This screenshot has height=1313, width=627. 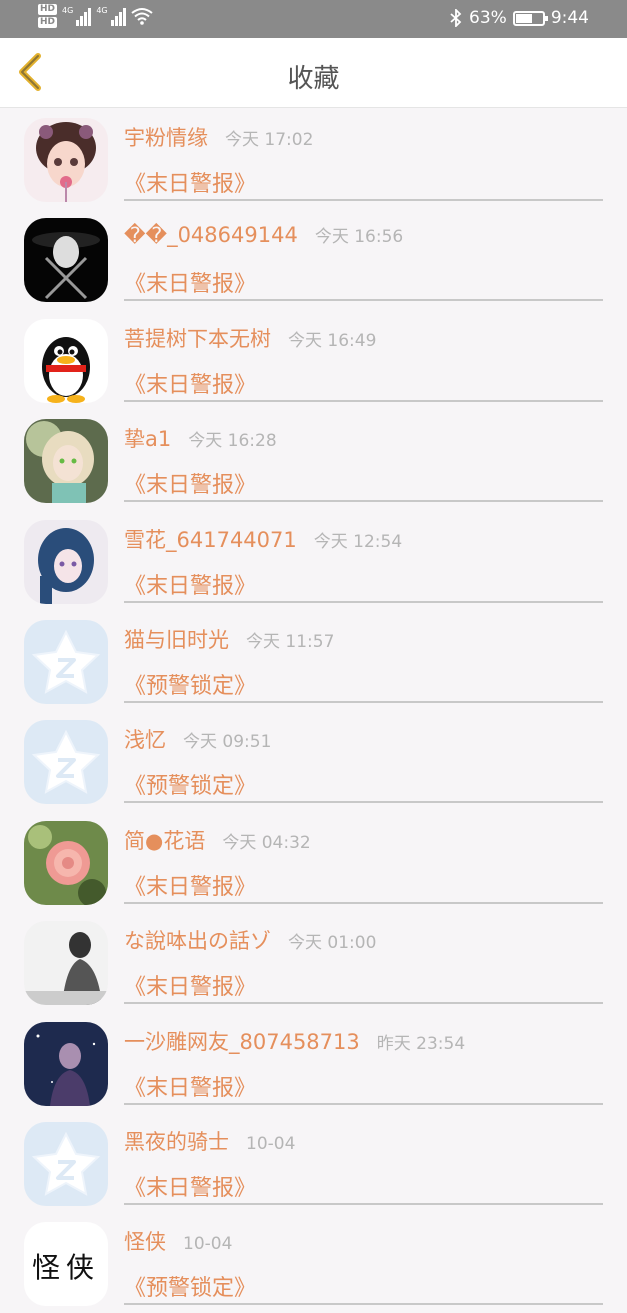 What do you see at coordinates (145, 1241) in the screenshot?
I see `user-name: 怪侠` at bounding box center [145, 1241].